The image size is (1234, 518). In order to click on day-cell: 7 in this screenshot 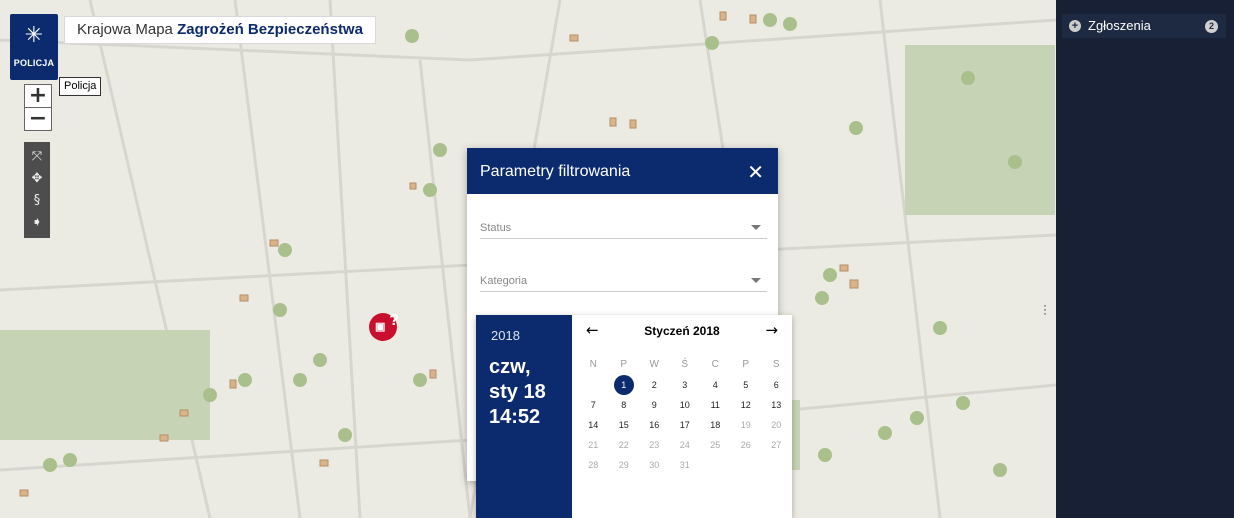, I will do `click(593, 405)`.